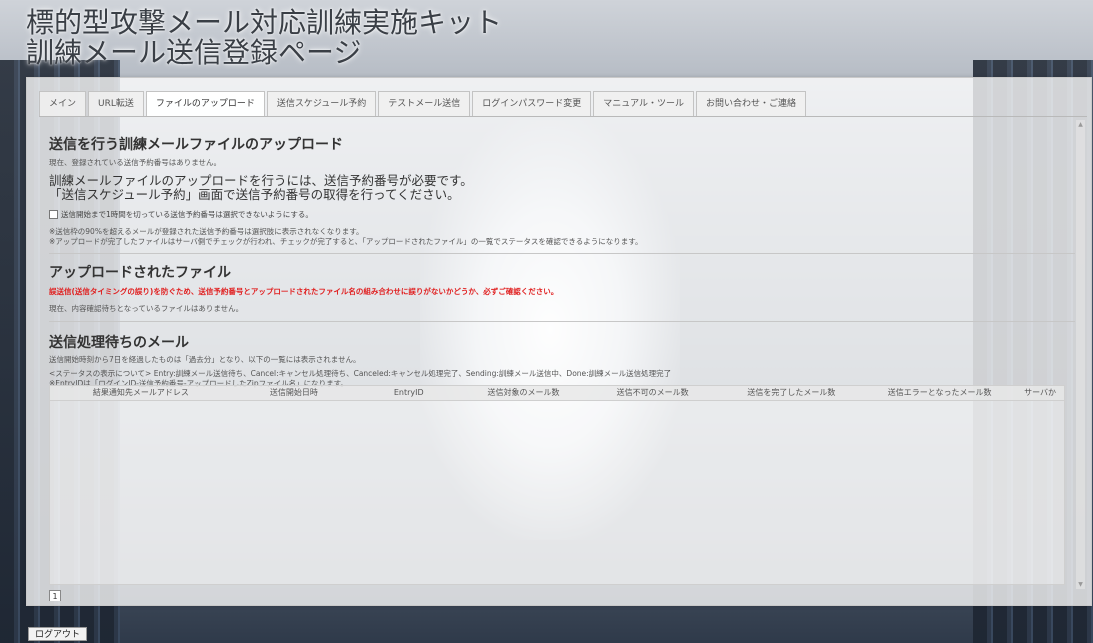 Image resolution: width=1093 pixels, height=643 pixels. Describe the element at coordinates (562, 214) in the screenshot. I see `exclude-reservations-option: 送信開始まで1時間を切っている送信予約番号は選択できないようにする。` at that location.